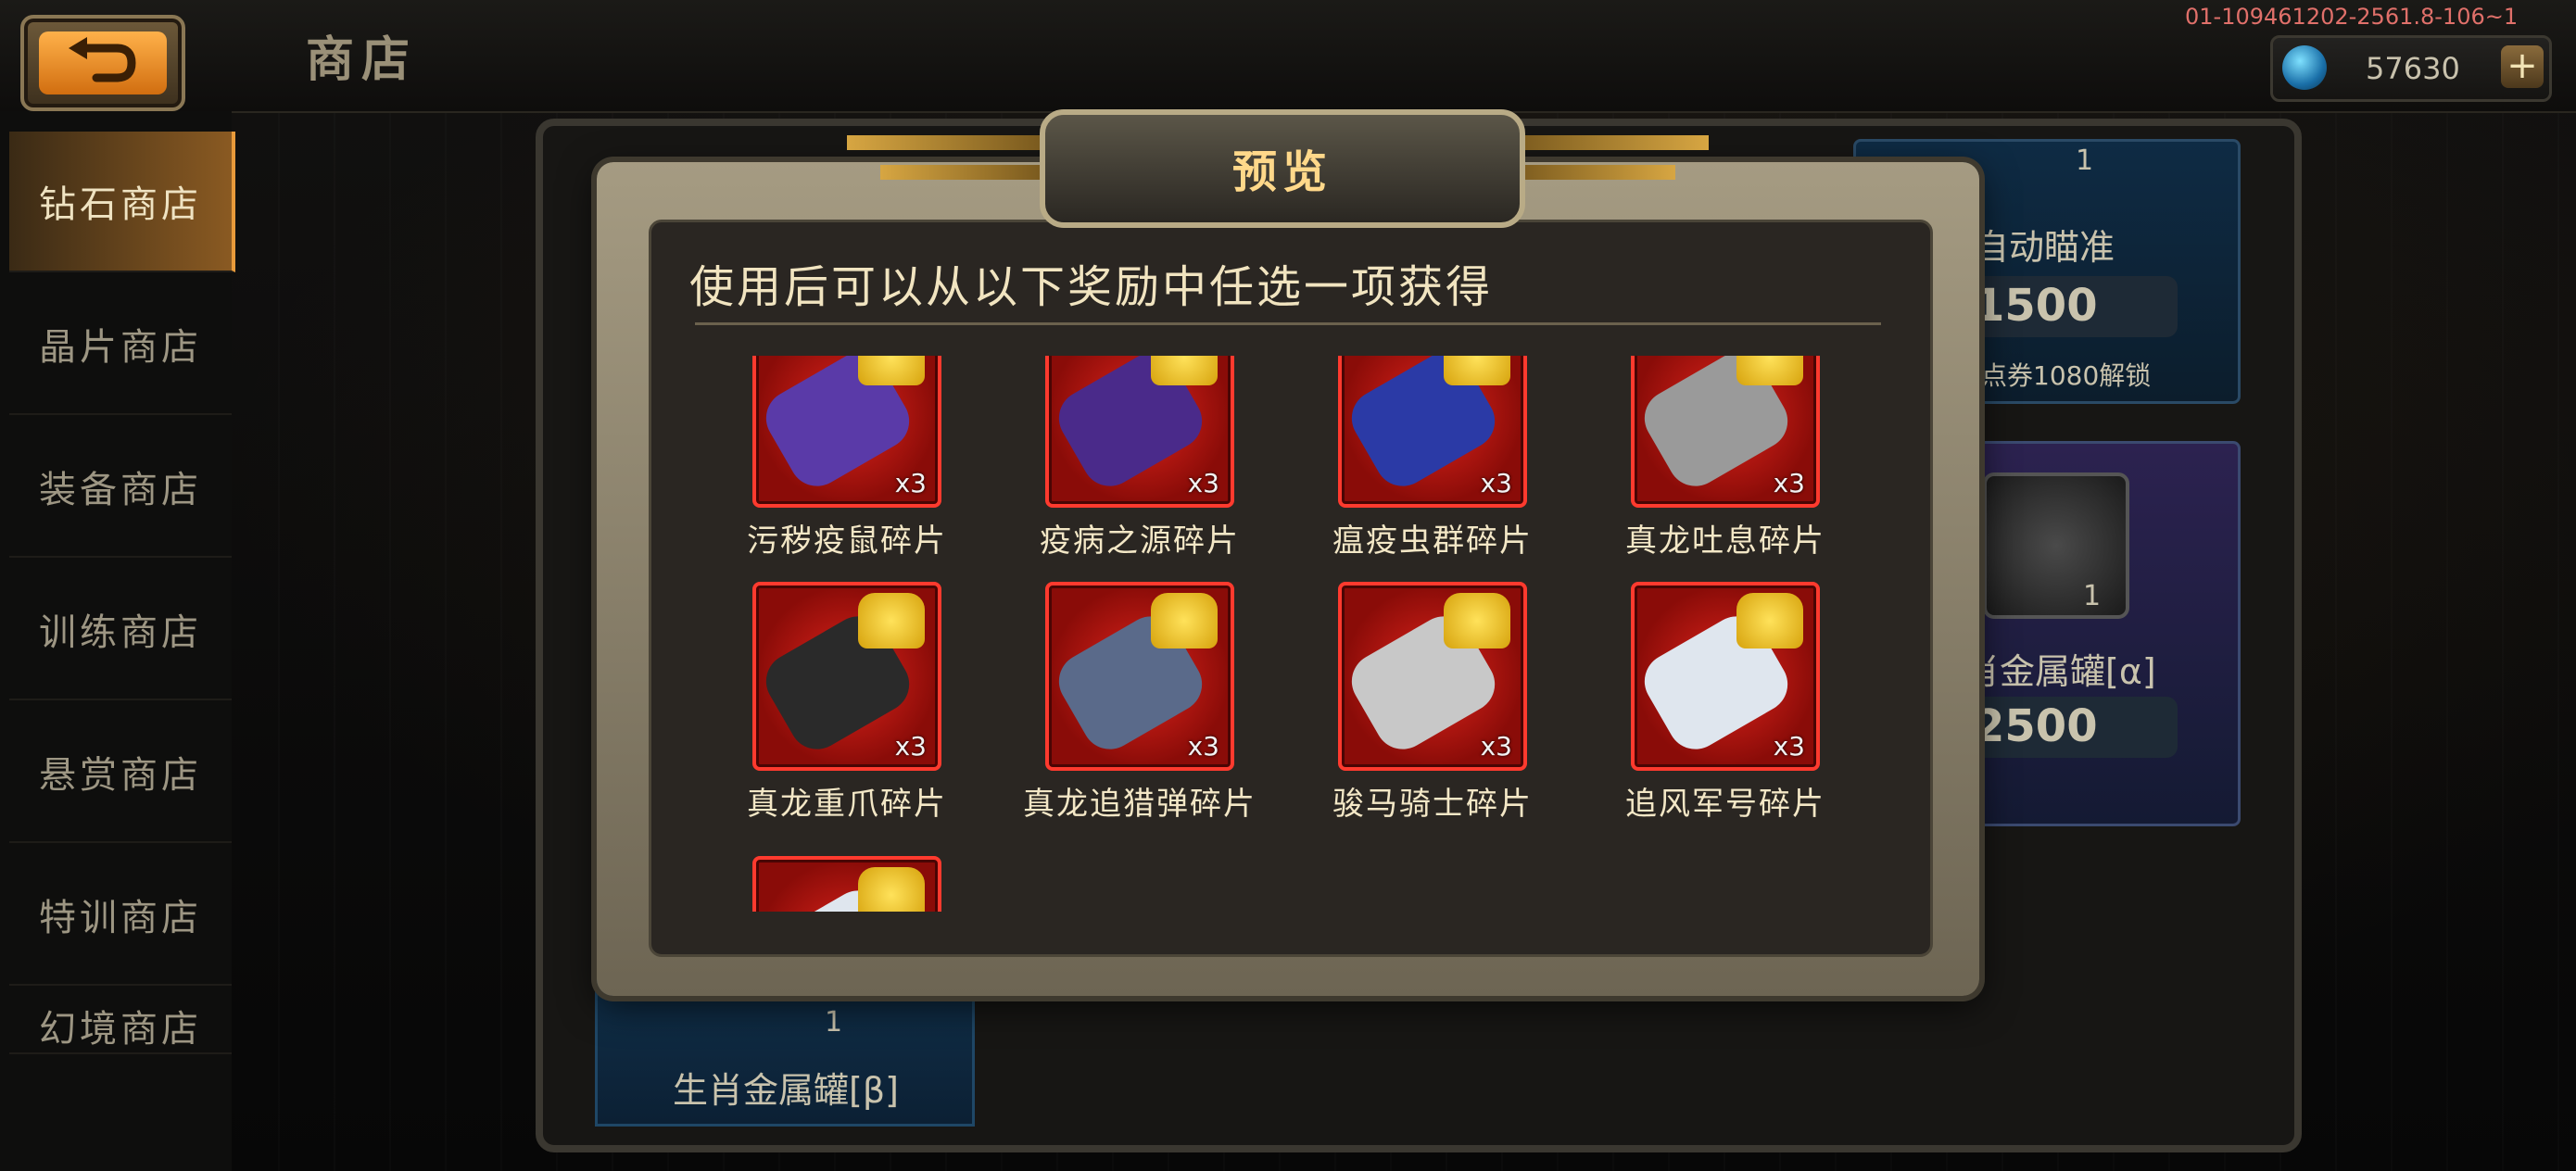  I want to click on sidebar-item-special-training-shop: 特训商店, so click(120, 916).